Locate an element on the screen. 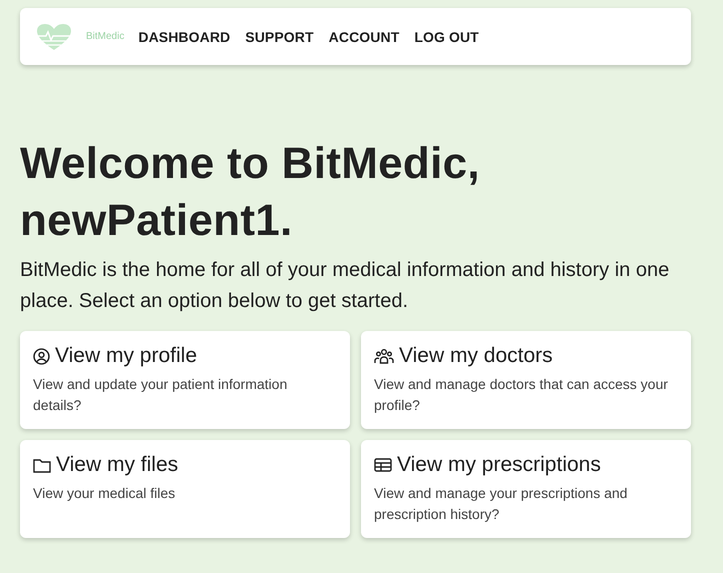 The height and width of the screenshot is (573, 723). user-circle-icon is located at coordinates (41, 356).